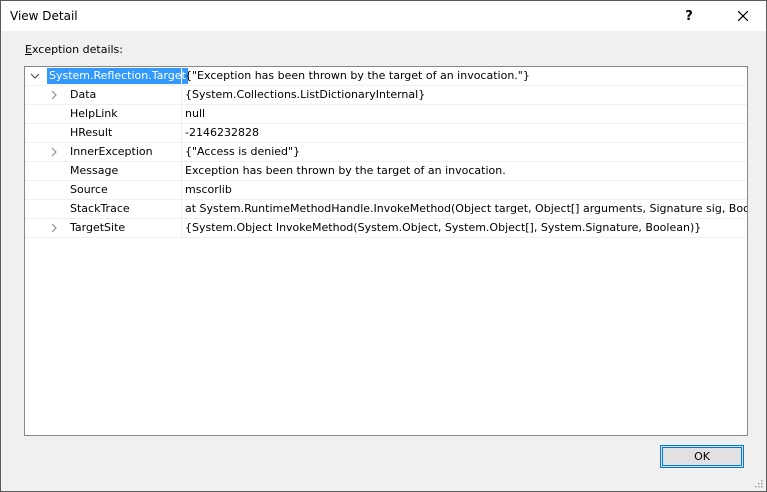  Describe the element at coordinates (44, 16) in the screenshot. I see `window-title: View Detail` at that location.